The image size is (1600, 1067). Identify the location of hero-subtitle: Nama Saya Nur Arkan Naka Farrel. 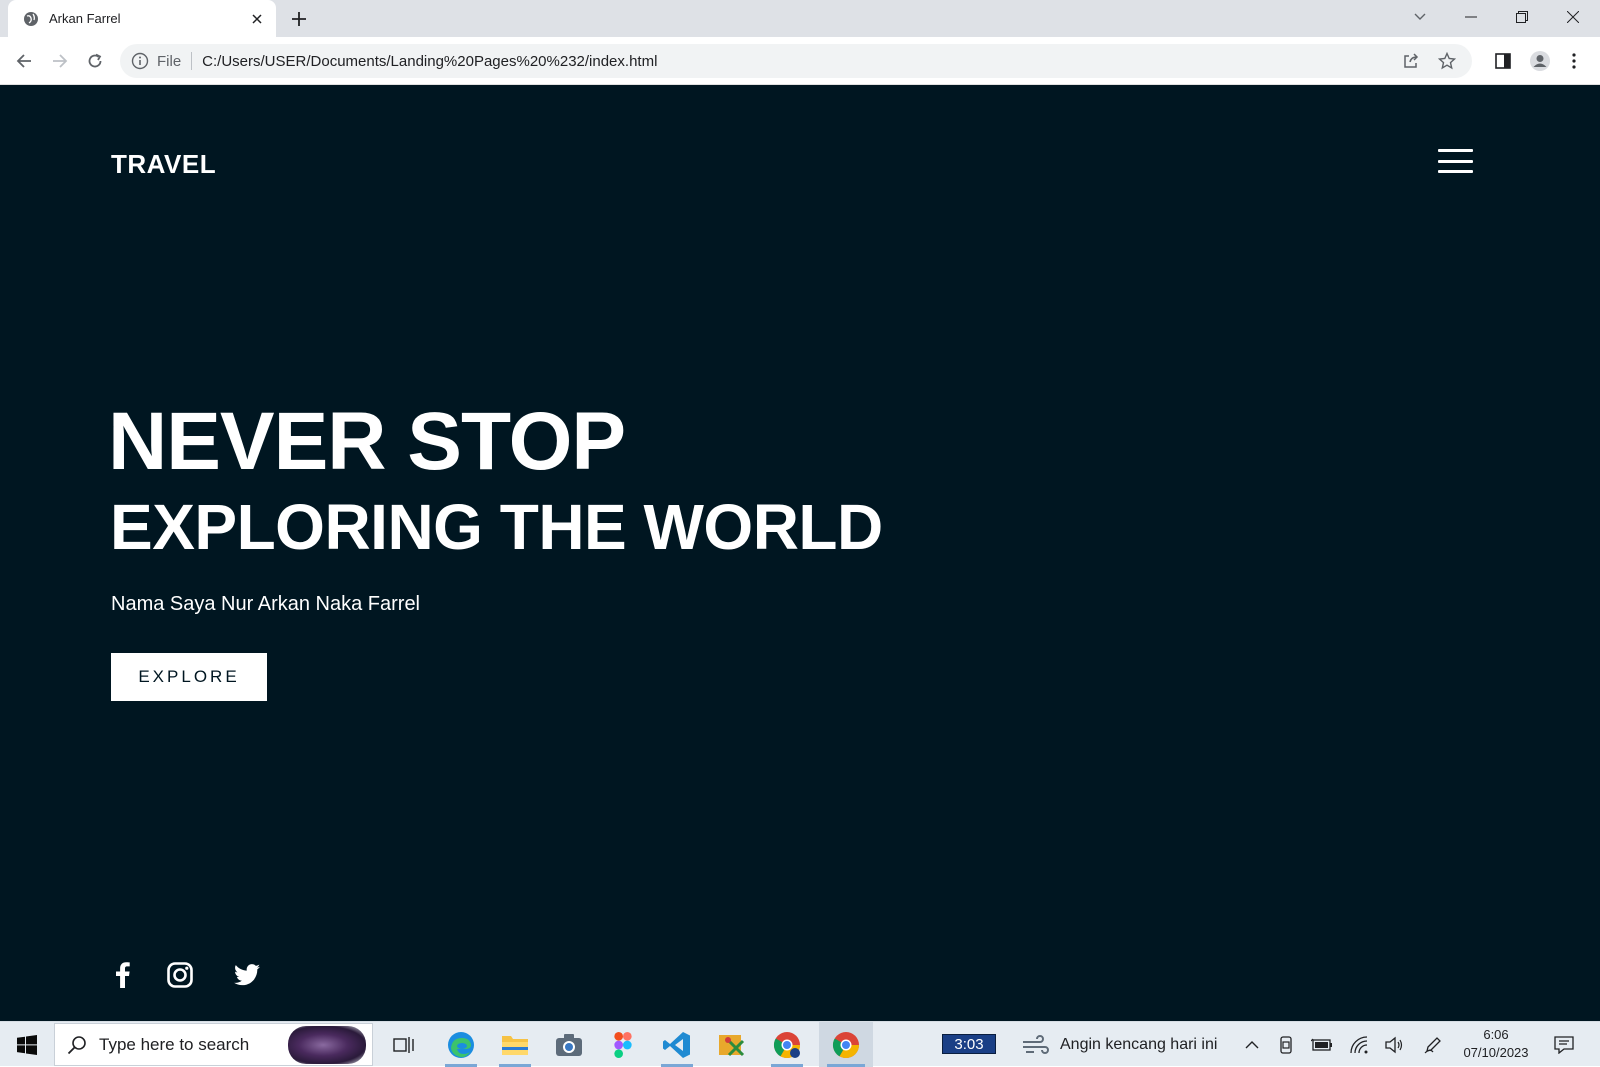
(266, 604).